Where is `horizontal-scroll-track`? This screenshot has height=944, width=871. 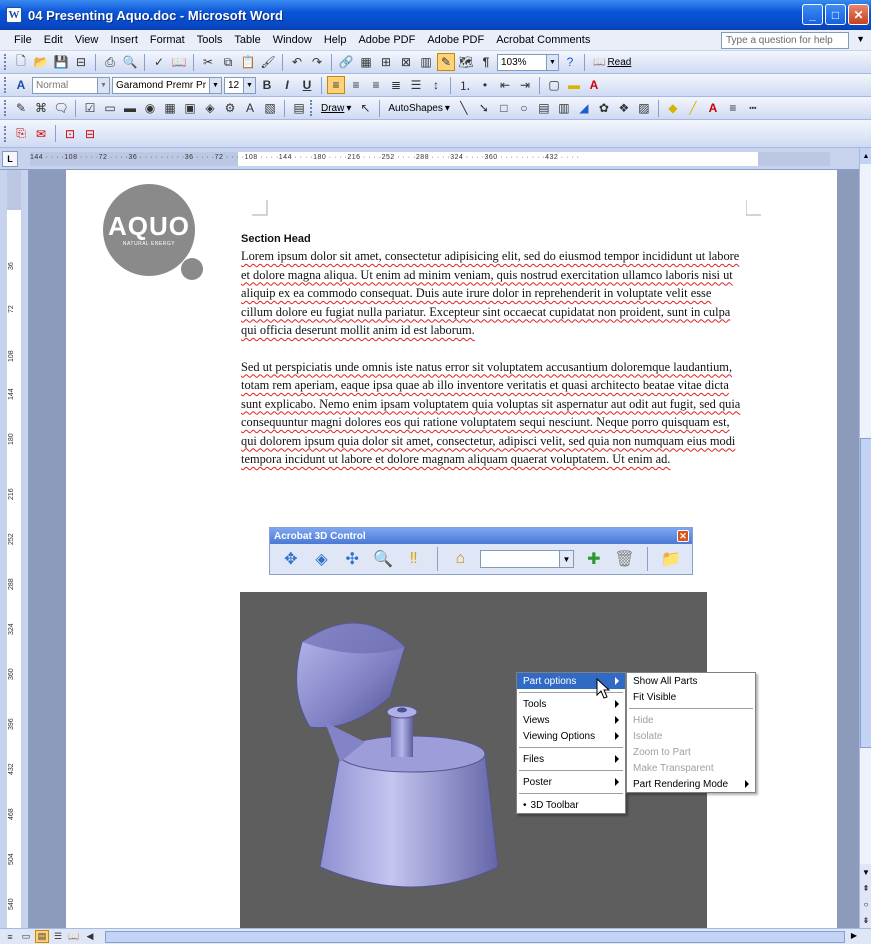
horizontal-scroll-track is located at coordinates (475, 937).